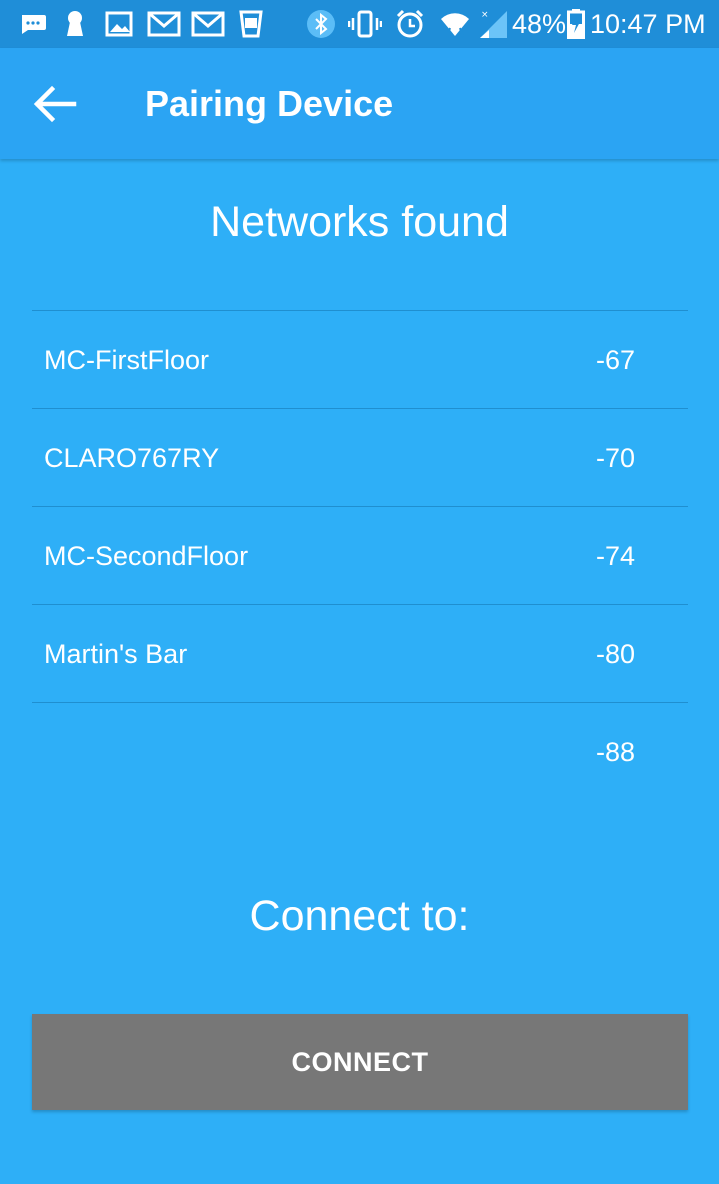 The height and width of the screenshot is (1184, 719). I want to click on status-time: 10:47 PM, so click(648, 24).